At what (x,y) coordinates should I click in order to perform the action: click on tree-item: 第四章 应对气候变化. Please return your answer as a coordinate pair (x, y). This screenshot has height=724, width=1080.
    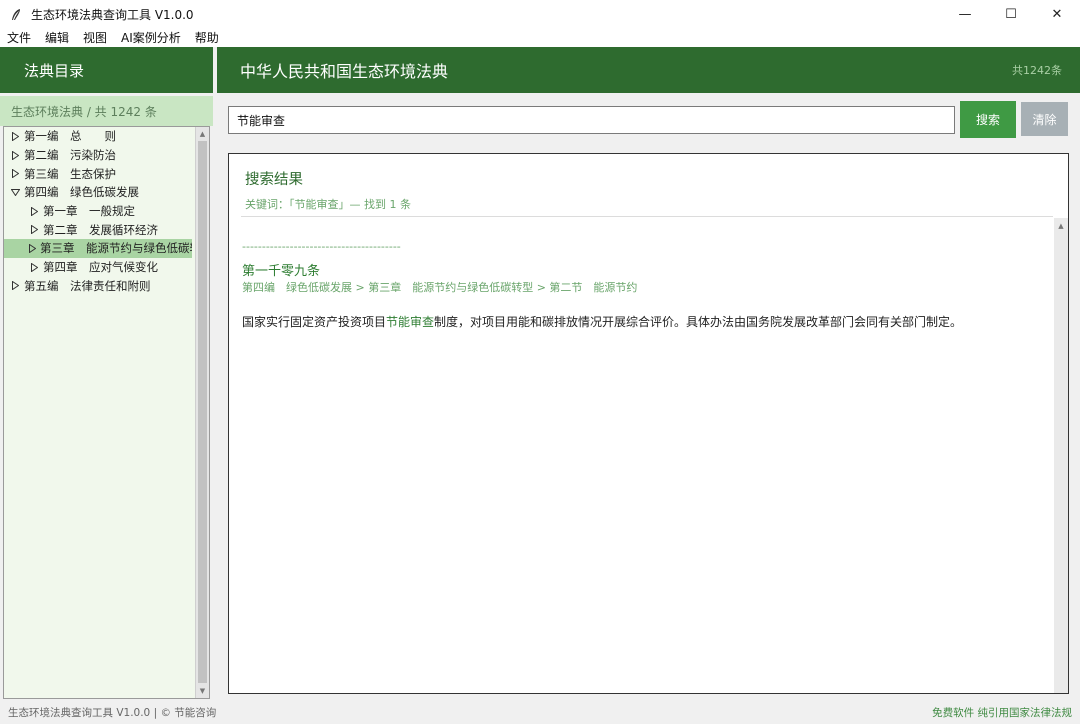
    Looking at the image, I should click on (98, 267).